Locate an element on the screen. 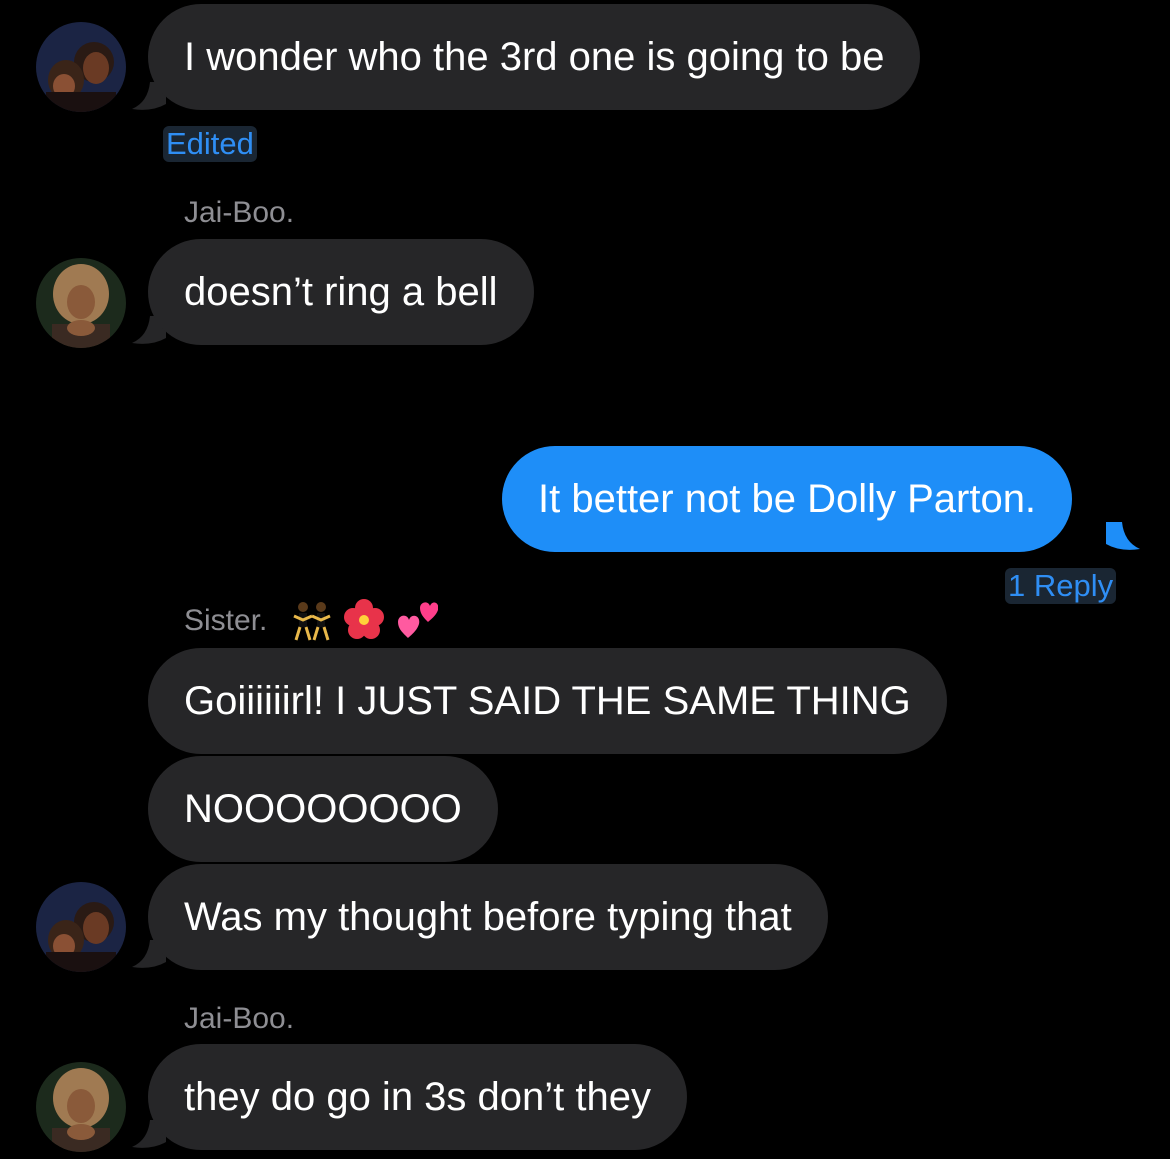 This screenshot has width=1170, height=1159. hibiscus-icon is located at coordinates (364, 619).